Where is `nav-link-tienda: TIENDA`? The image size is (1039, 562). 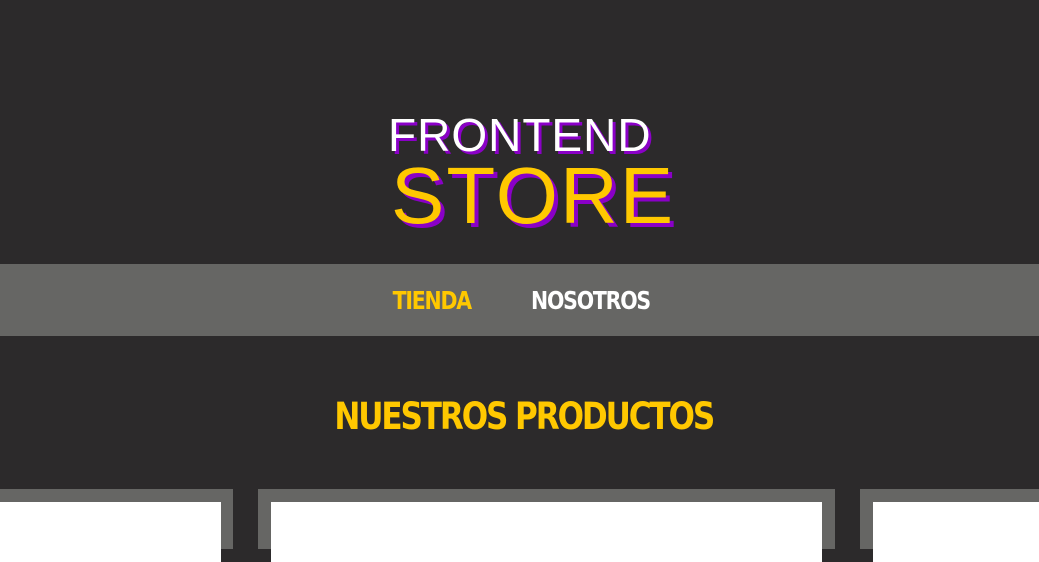 nav-link-tienda: TIENDA is located at coordinates (433, 300).